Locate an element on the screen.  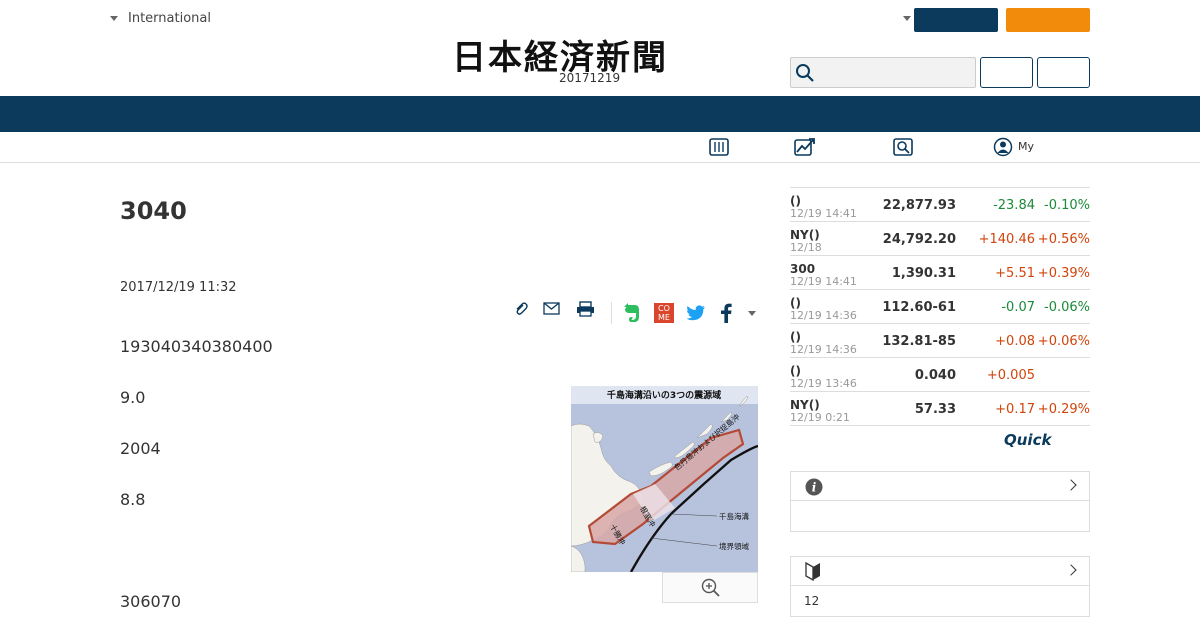
beginner-box: 12 is located at coordinates (940, 586).